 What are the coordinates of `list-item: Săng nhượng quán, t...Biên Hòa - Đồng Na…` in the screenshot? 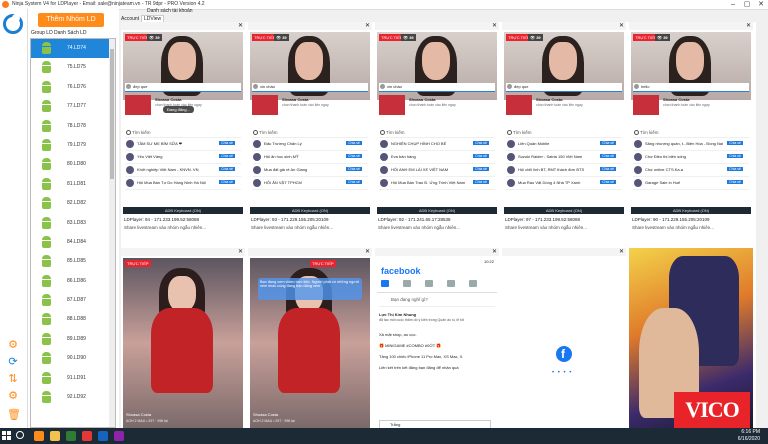 It's located at (691, 144).